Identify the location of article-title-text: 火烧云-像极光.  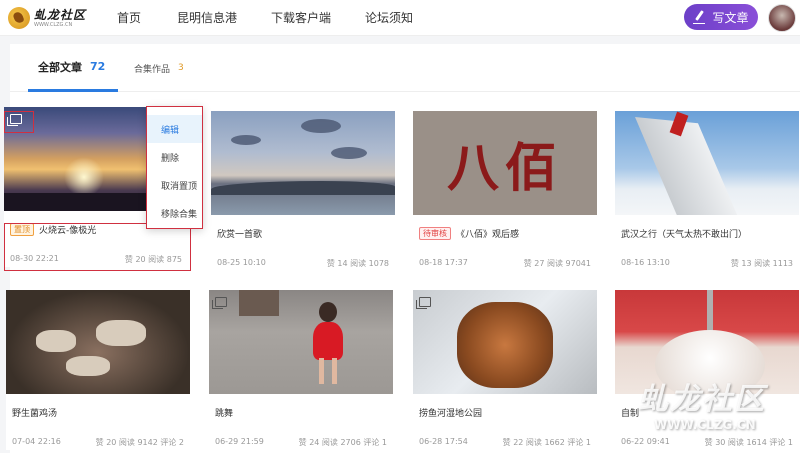
(68, 231).